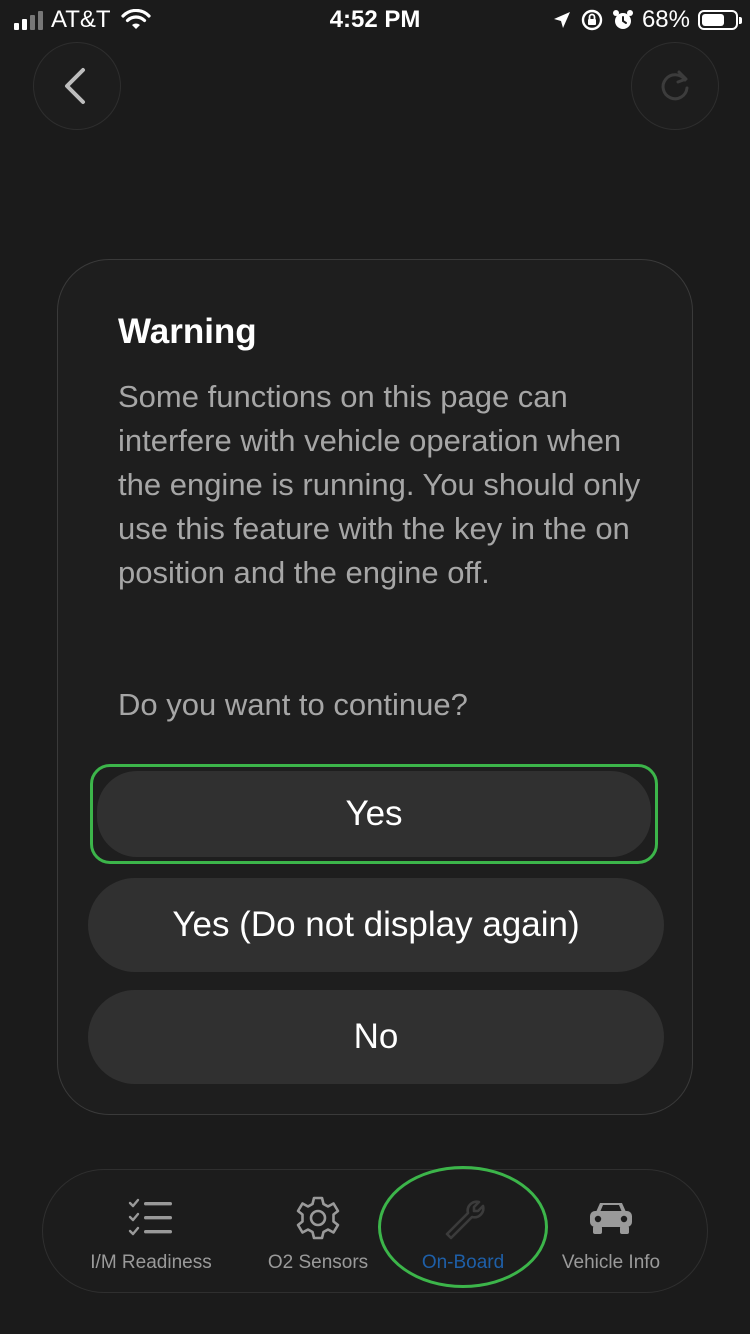  I want to click on back-button, so click(77, 86).